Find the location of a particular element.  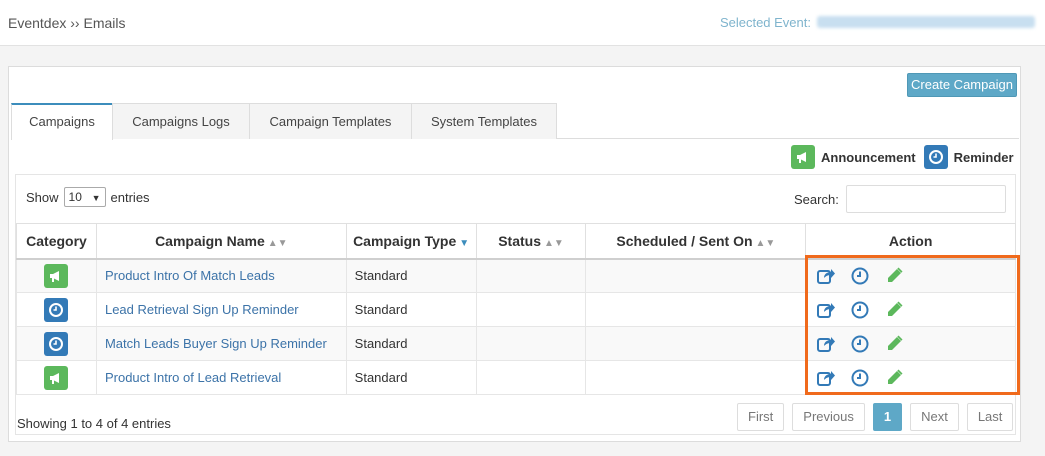

sort-desc-icon: ▼ is located at coordinates (464, 243).